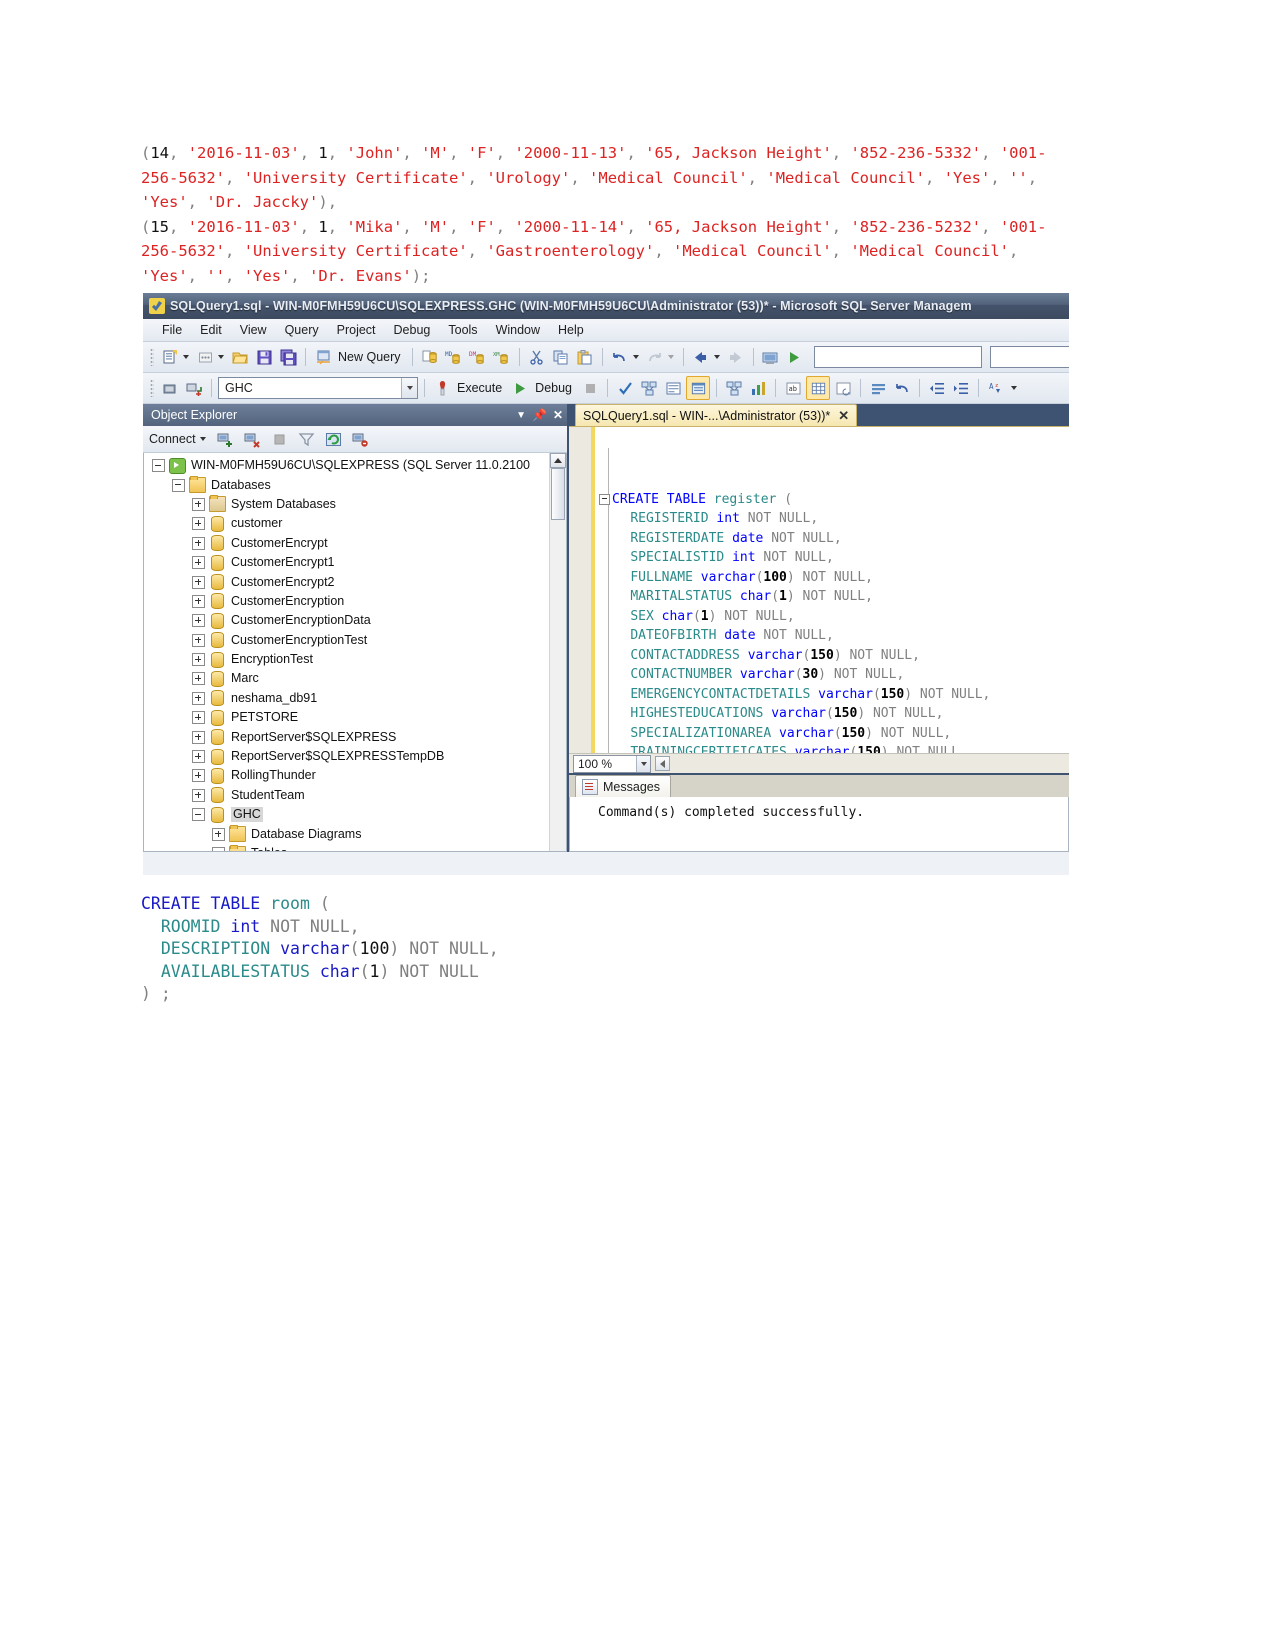 Image resolution: width=1275 pixels, height=1651 pixels. Describe the element at coordinates (194, 388) in the screenshot. I see `change-connection-icon` at that location.